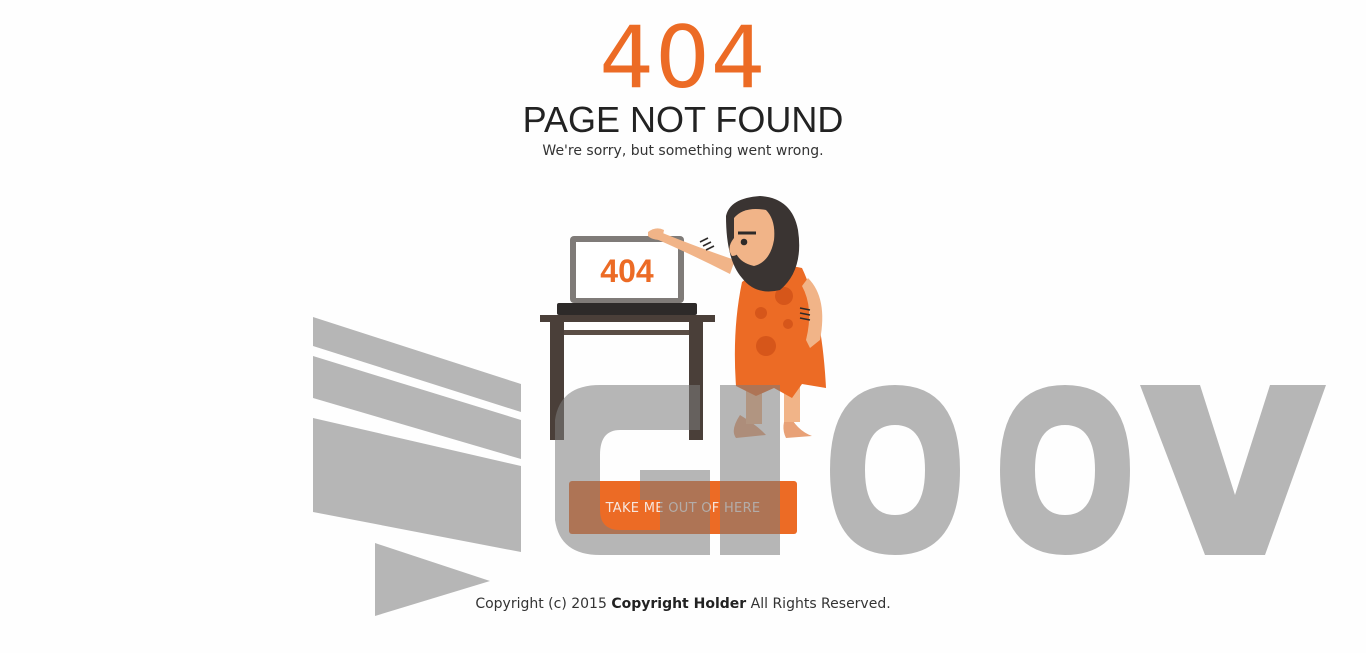 This screenshot has height=653, width=1366. I want to click on copyright-holder: Copyright Holder, so click(679, 604).